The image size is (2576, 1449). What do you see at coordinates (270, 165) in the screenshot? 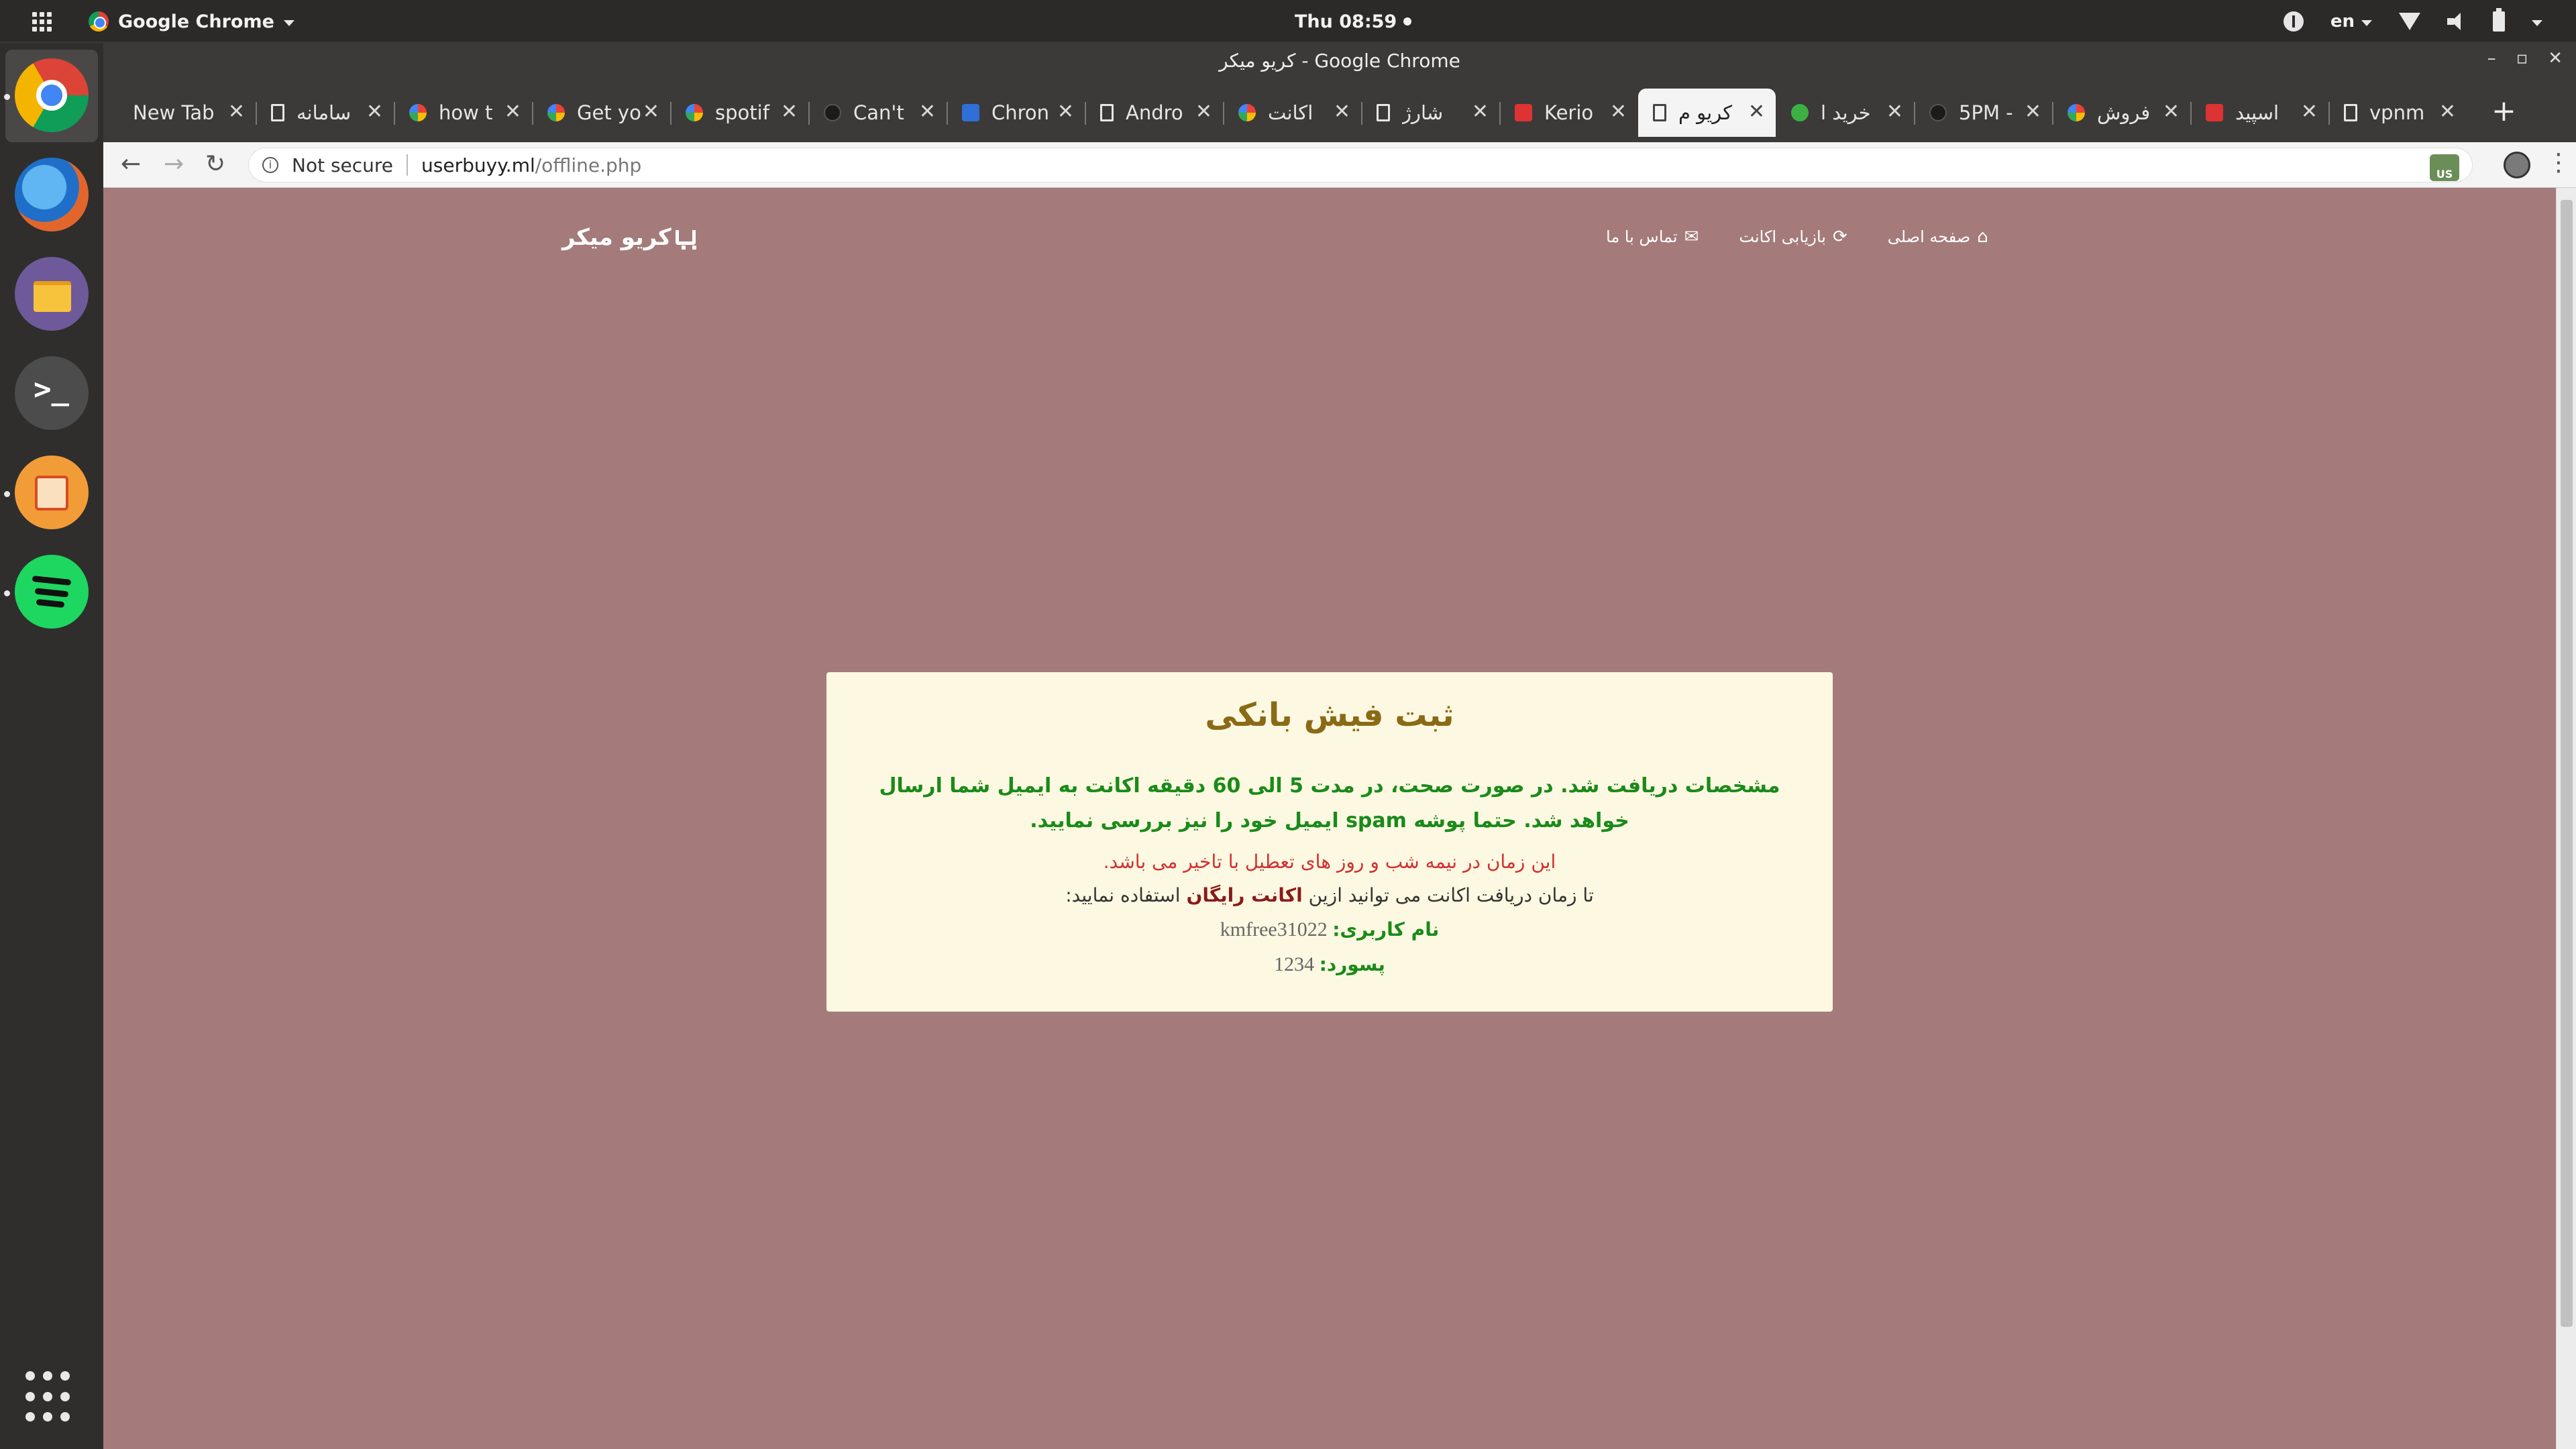
I see `info-icon: i` at bounding box center [270, 165].